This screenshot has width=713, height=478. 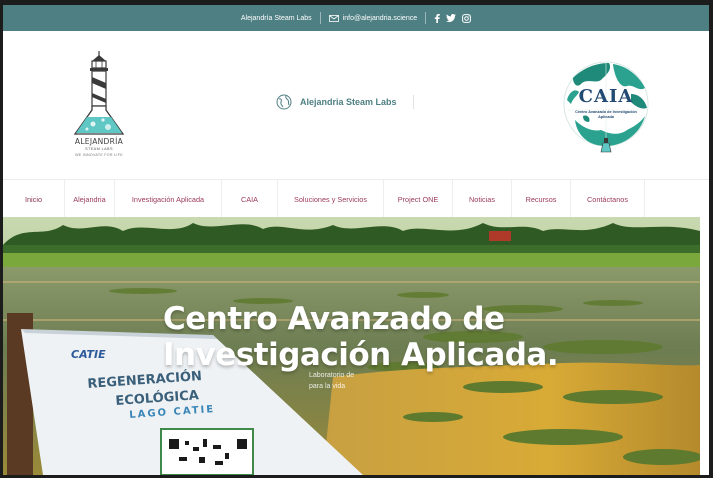 I want to click on hero-title-line-2: Investigación Aplicada., so click(x=361, y=355).